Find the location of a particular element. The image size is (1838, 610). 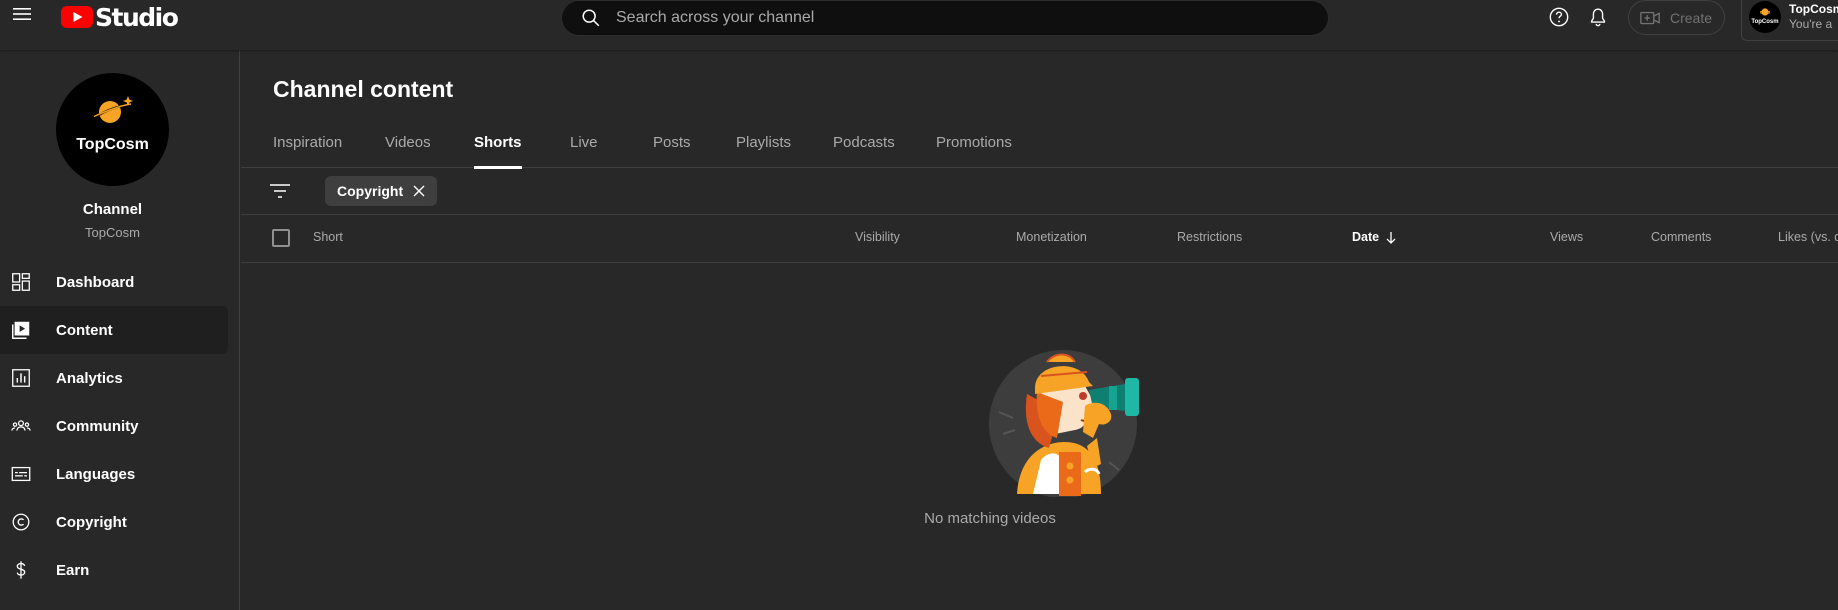

dashboard-icon is located at coordinates (21, 282).